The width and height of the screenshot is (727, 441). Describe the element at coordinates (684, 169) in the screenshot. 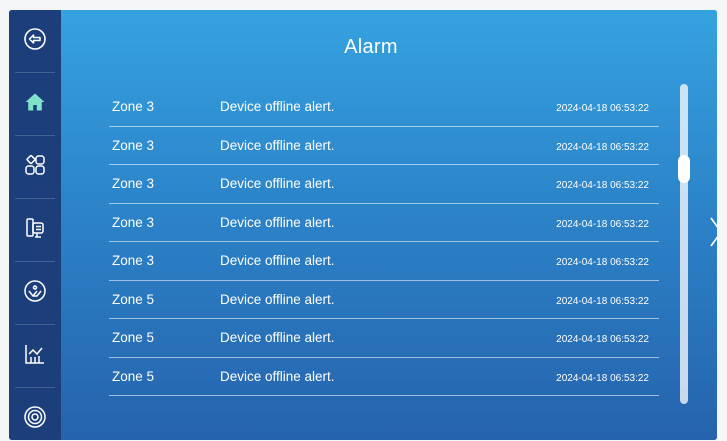

I see `scrollbar-thumb` at that location.